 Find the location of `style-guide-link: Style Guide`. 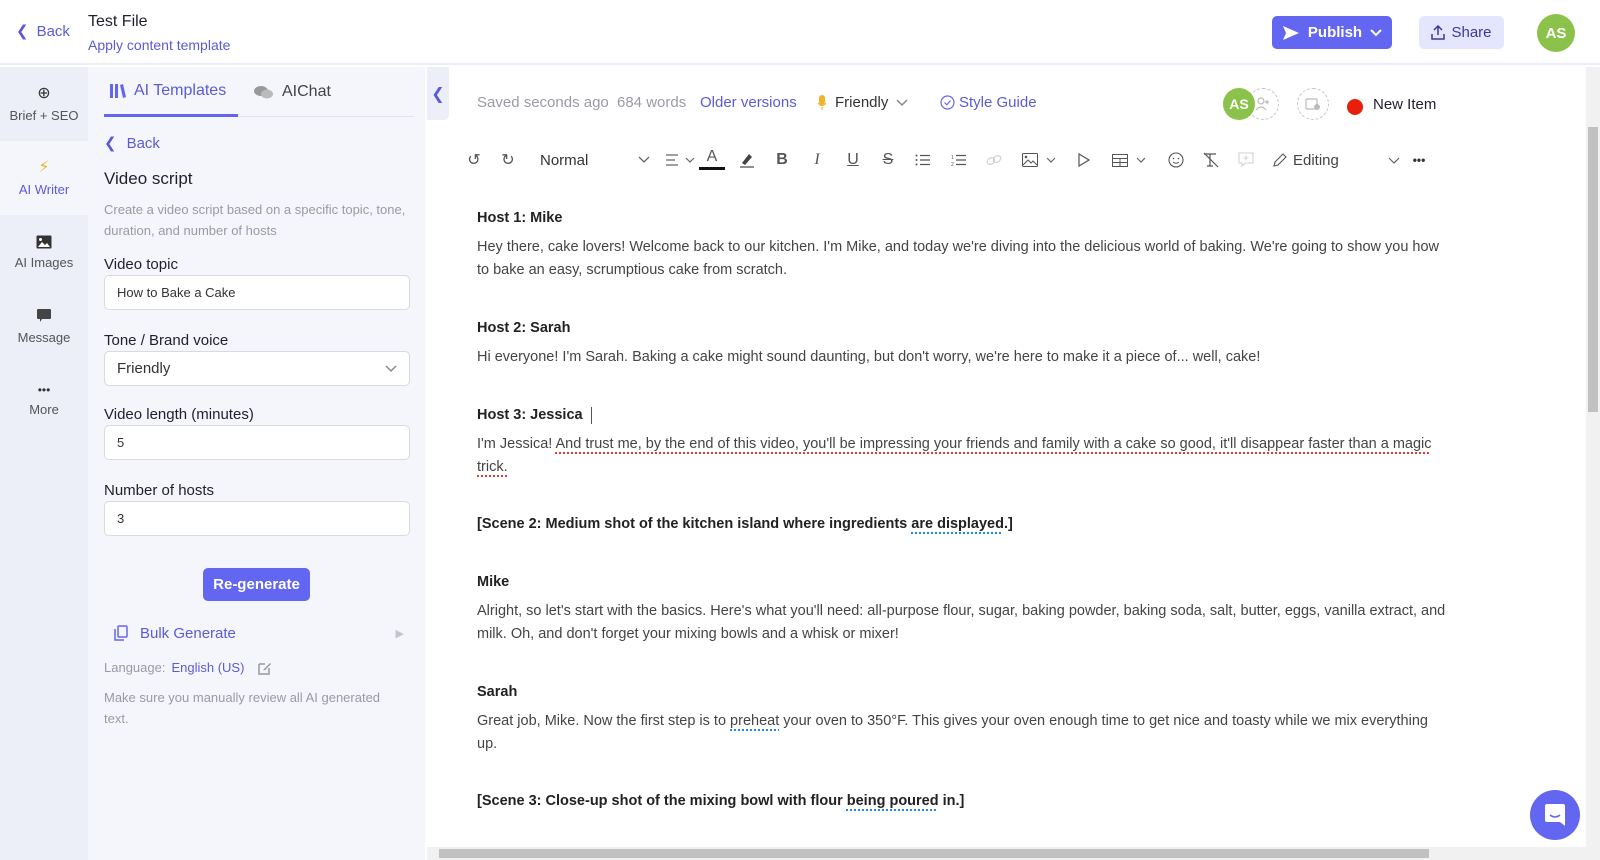

style-guide-link: Style Guide is located at coordinates (988, 102).